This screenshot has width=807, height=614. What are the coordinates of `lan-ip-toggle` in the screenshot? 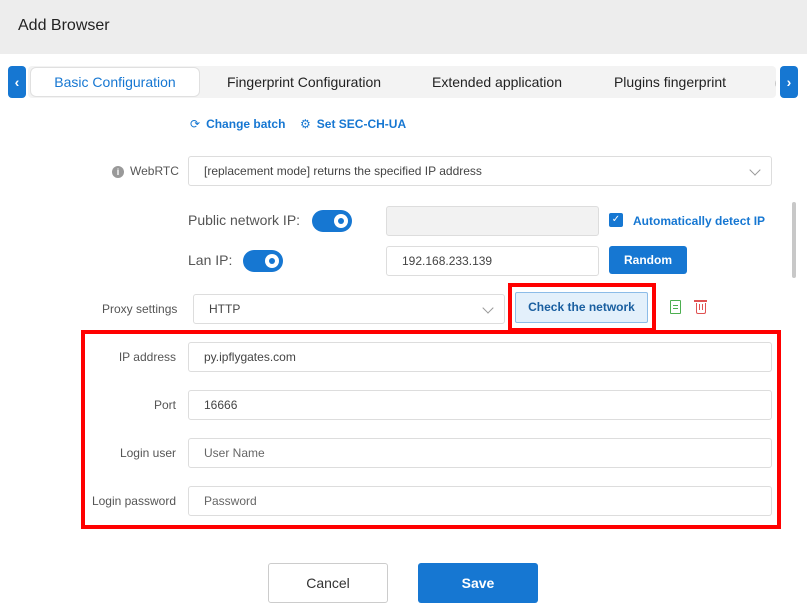 It's located at (263, 261).